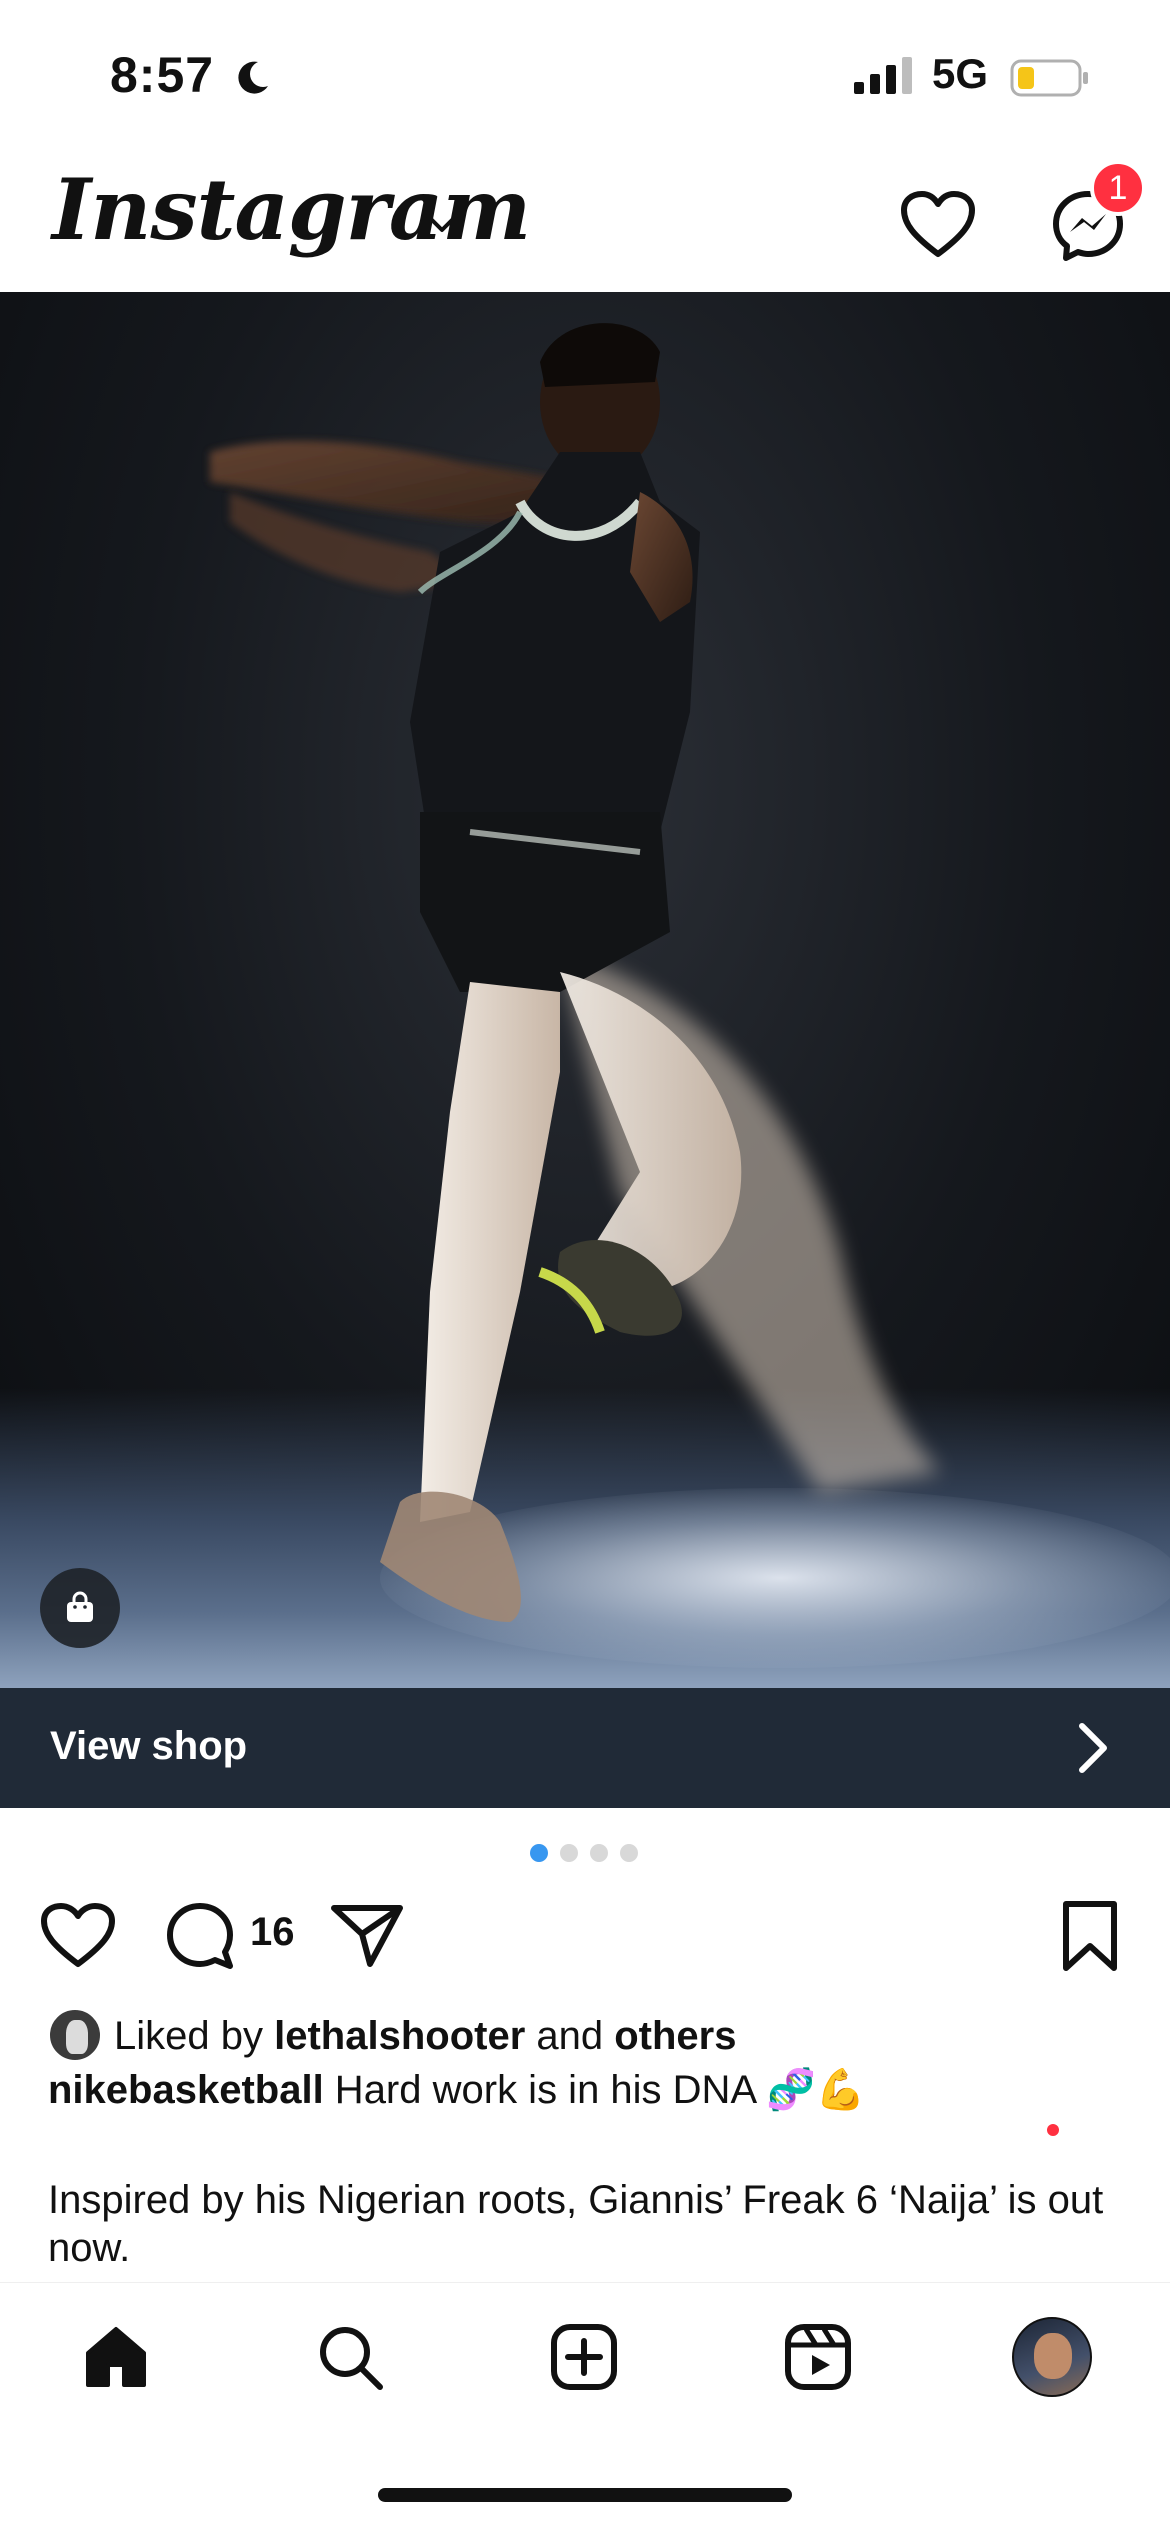 The image size is (1170, 2532). I want to click on shop-bag-icon, so click(80, 1606).